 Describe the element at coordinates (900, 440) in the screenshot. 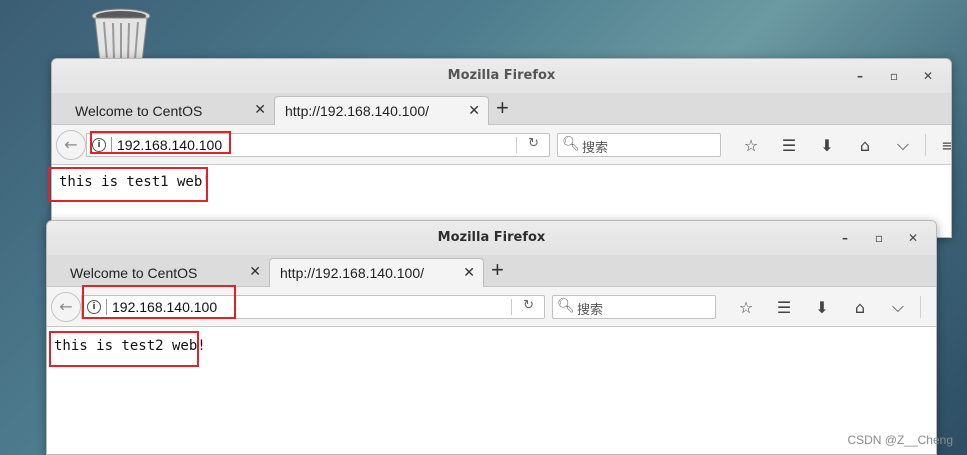

I see `watermark: CSDN @Z__Cheng` at that location.